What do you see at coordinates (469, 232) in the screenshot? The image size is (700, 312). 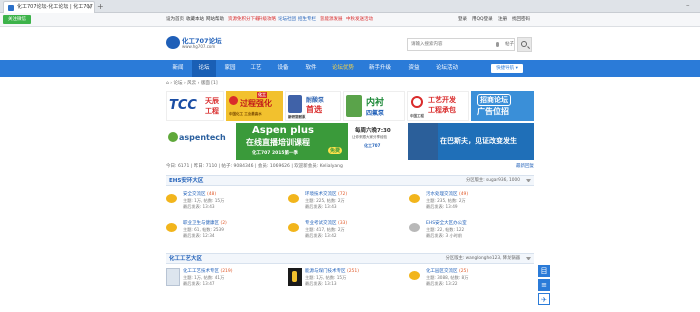 I see `board-item: EHS安全大区办公室 主题: 22, 帖数: 122 最后发表: 3 小时前` at bounding box center [469, 232].